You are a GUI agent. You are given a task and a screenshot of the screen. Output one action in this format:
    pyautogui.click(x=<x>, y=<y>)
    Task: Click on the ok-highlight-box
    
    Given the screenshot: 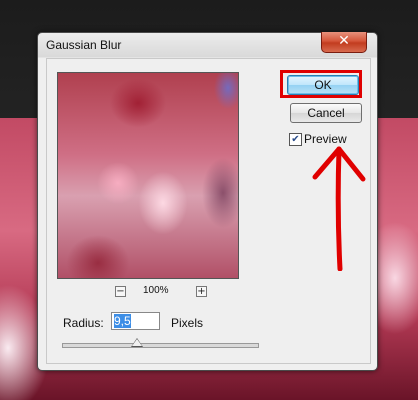 What is the action you would take?
    pyautogui.click(x=321, y=84)
    